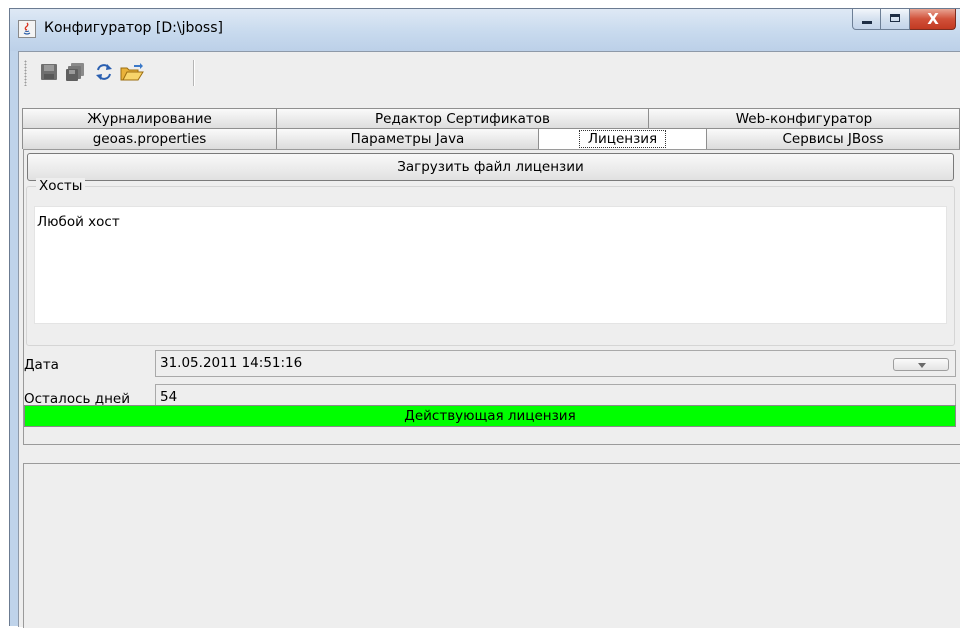 This screenshot has width=960, height=628. What do you see at coordinates (921, 364) in the screenshot?
I see `chevron-down-icon` at bounding box center [921, 364].